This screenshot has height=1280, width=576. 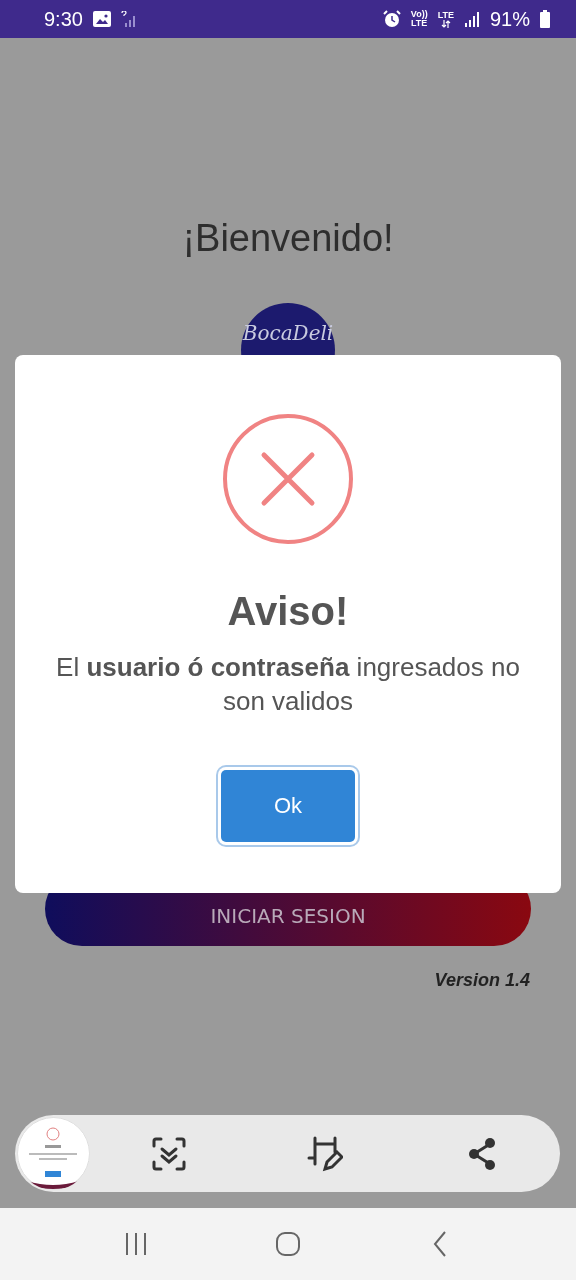 What do you see at coordinates (545, 19) in the screenshot?
I see `battery-icon` at bounding box center [545, 19].